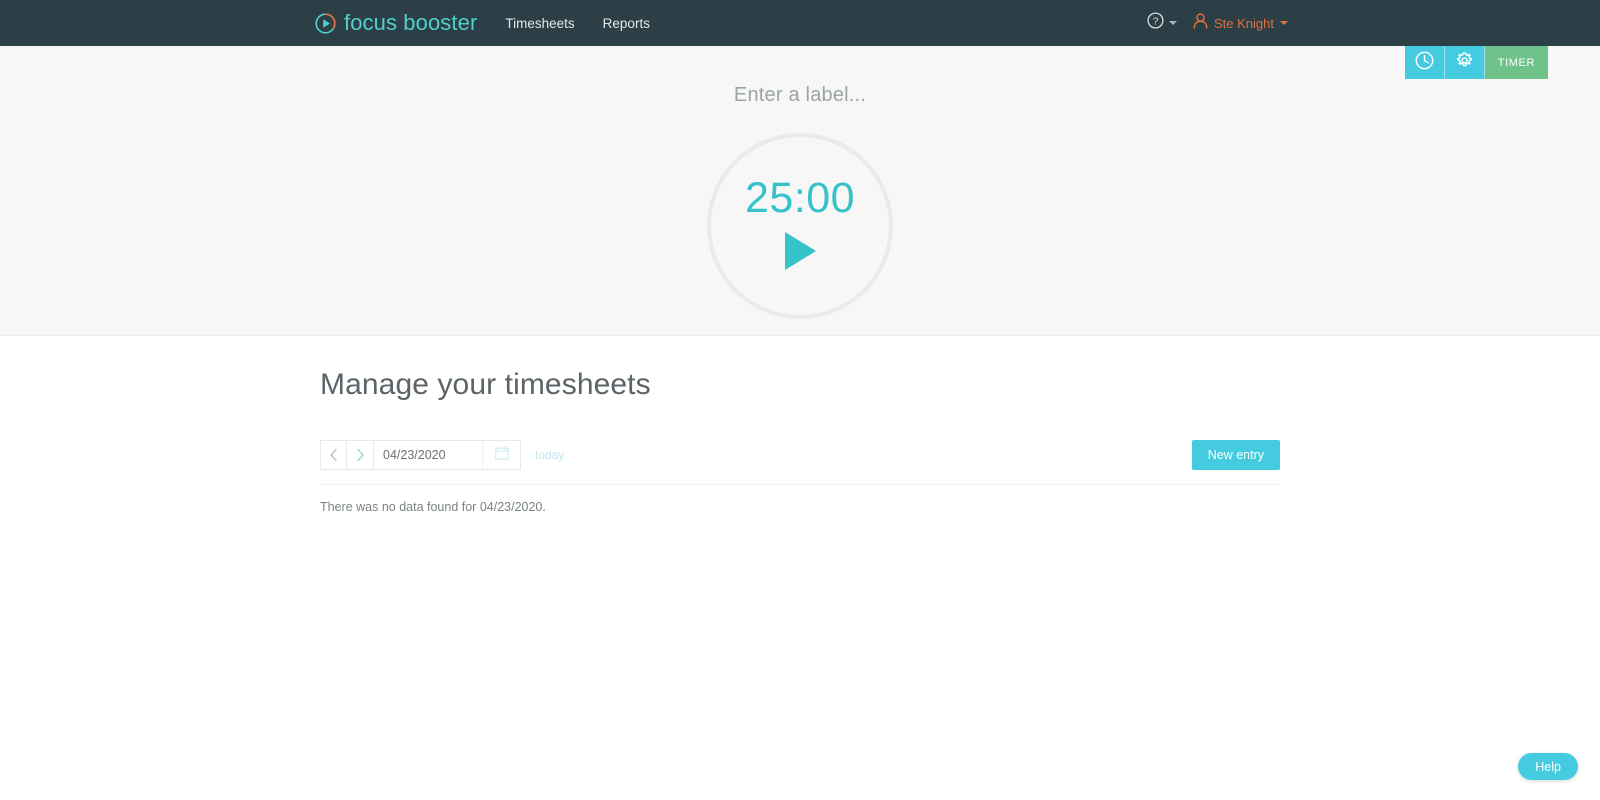 The width and height of the screenshot is (1600, 800). What do you see at coordinates (539, 23) in the screenshot?
I see `nav-link-timesheets: Timesheets` at bounding box center [539, 23].